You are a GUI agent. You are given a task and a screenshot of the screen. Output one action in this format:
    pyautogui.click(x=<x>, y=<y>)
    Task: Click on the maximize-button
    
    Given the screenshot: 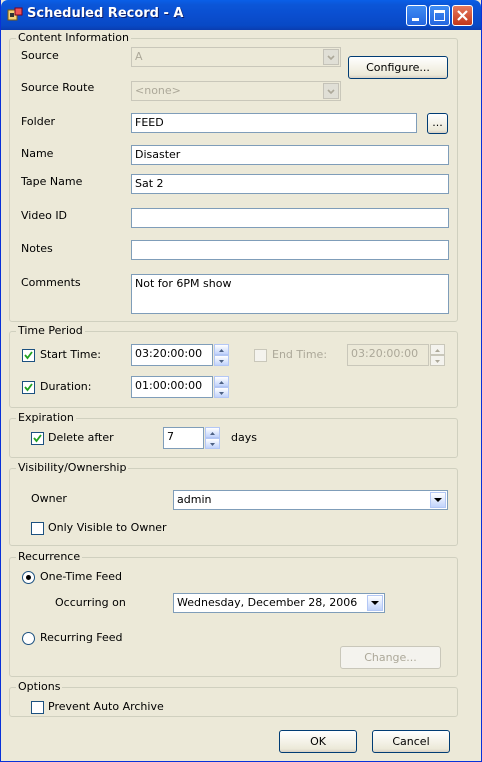 What is the action you would take?
    pyautogui.click(x=439, y=15)
    